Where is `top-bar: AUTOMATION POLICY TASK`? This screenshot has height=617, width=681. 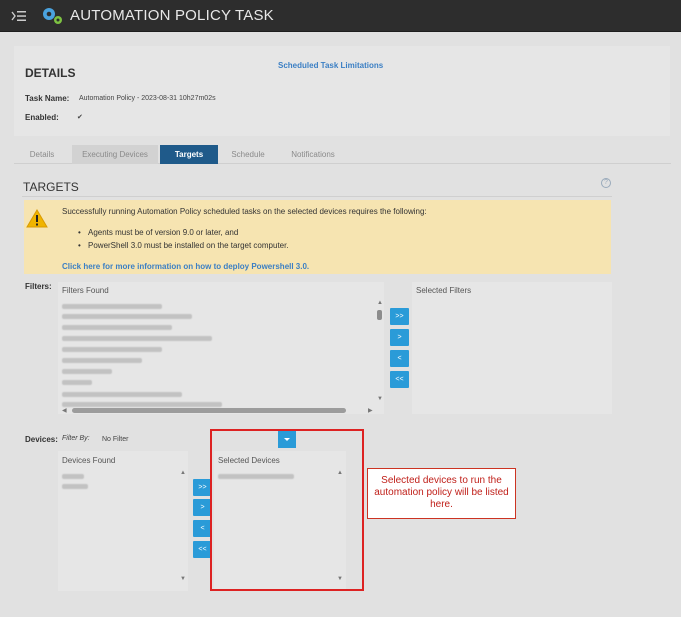 top-bar: AUTOMATION POLICY TASK is located at coordinates (340, 16).